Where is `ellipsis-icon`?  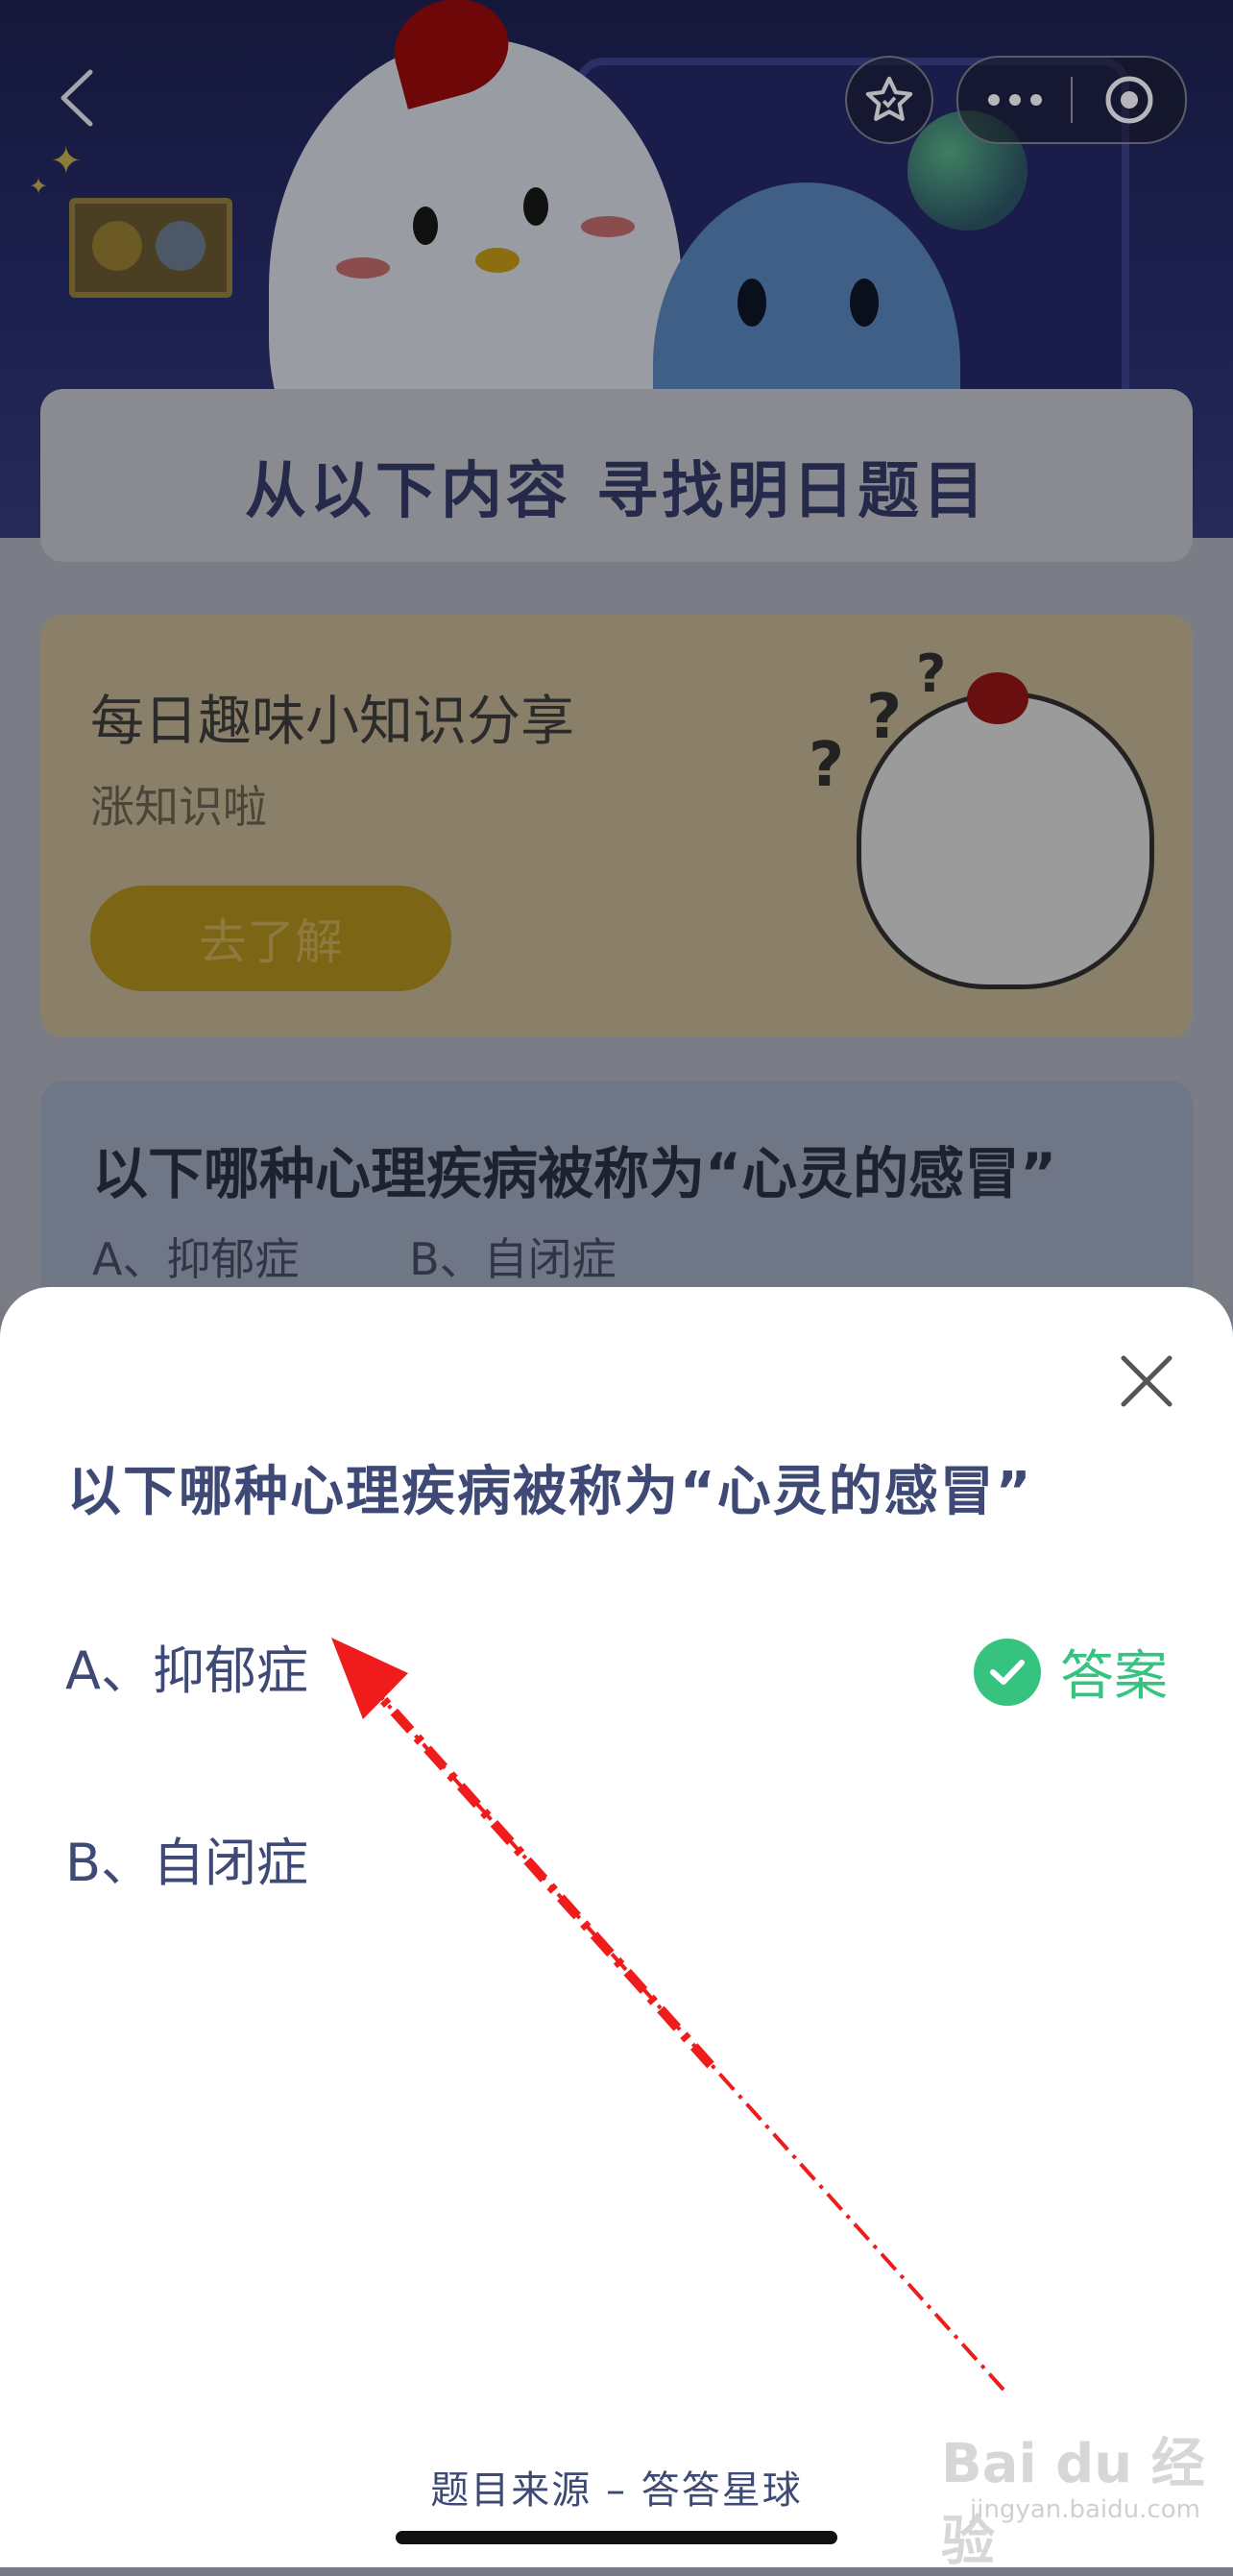
ellipsis-icon is located at coordinates (1014, 100).